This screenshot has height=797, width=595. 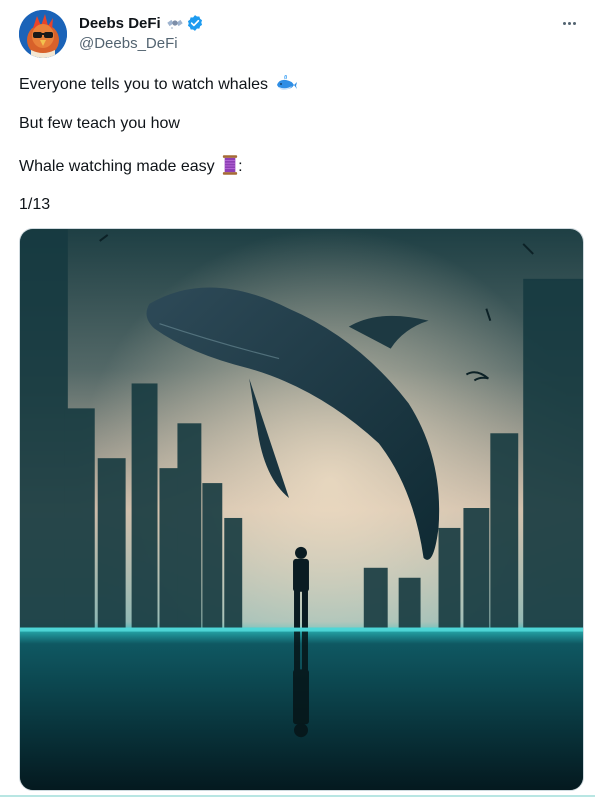 What do you see at coordinates (117, 166) in the screenshot?
I see `tweet-line-3-text: Whale watching made easy` at bounding box center [117, 166].